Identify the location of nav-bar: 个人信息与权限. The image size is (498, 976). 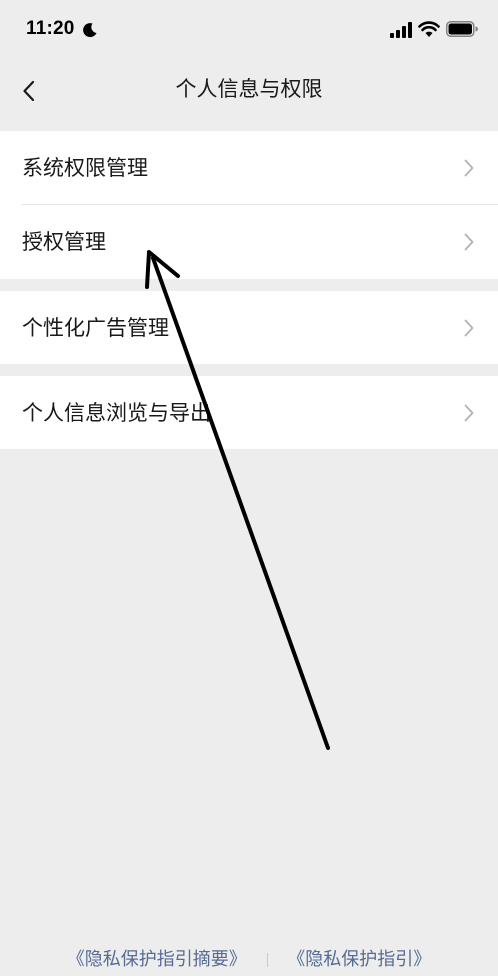
(249, 90).